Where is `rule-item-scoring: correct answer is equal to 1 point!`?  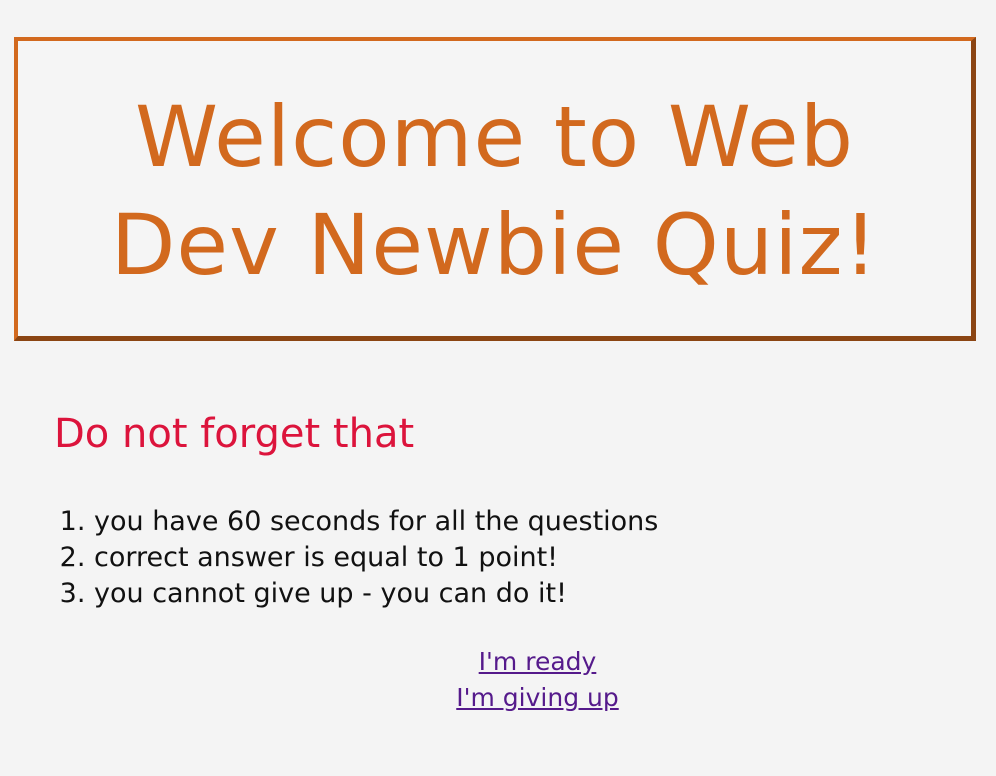
rule-item-scoring: correct answer is equal to 1 point! is located at coordinates (376, 558).